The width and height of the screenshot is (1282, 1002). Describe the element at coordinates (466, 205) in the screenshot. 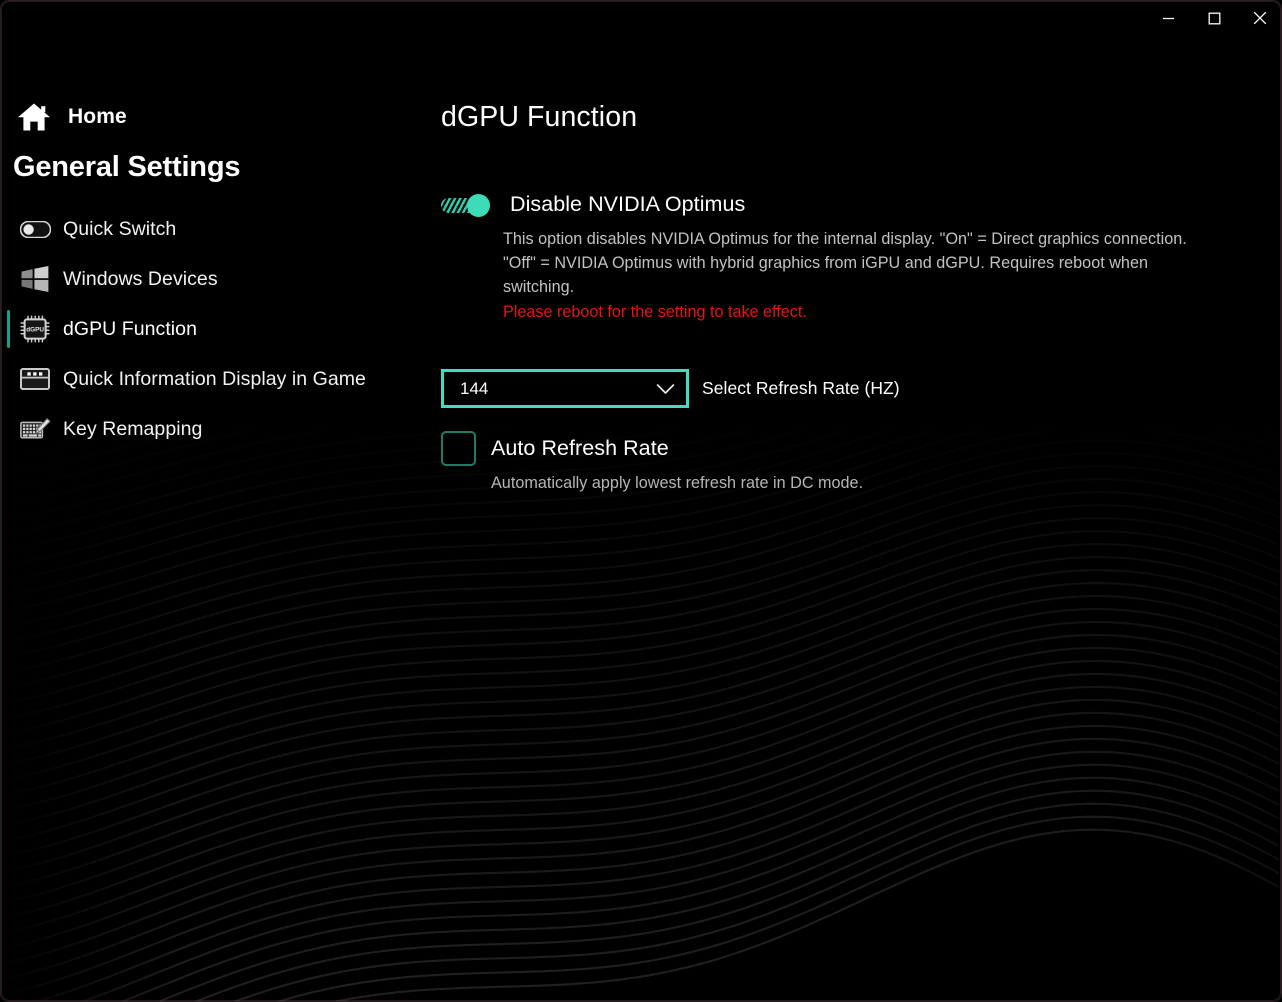

I see `disable-nvidia-optimus-toggle` at that location.